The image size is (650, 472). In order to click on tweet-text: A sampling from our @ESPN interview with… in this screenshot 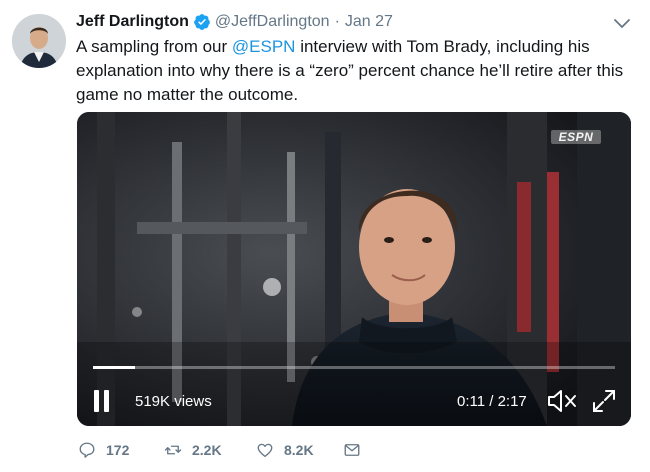, I will do `click(356, 71)`.